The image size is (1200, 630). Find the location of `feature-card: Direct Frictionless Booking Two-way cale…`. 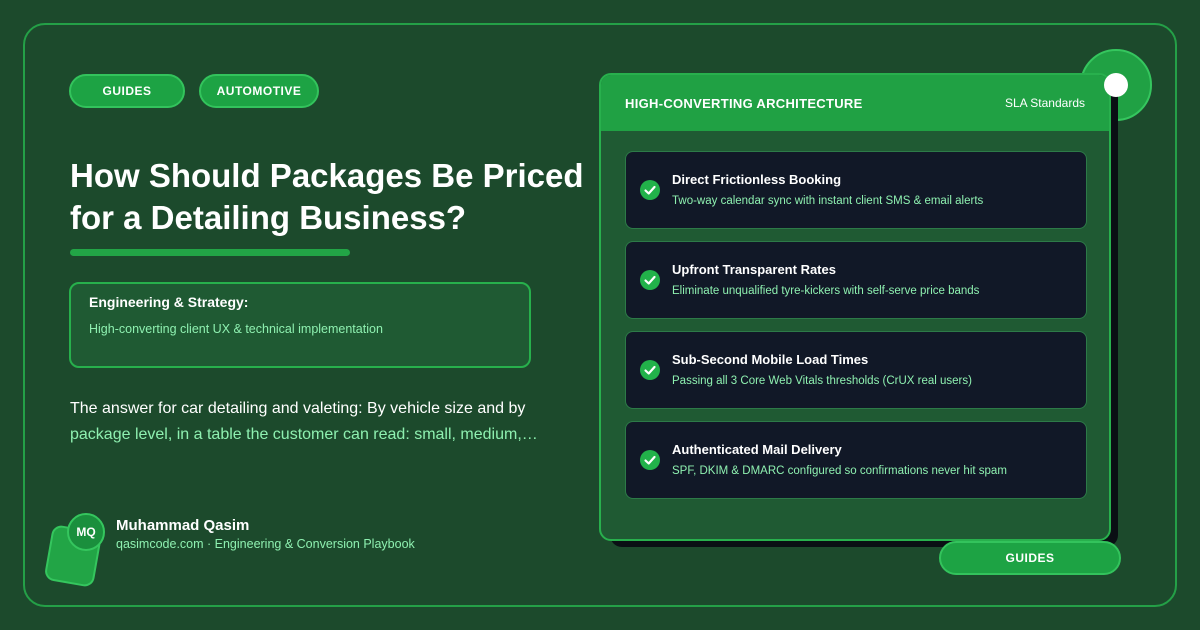

feature-card: Direct Frictionless Booking Two-way cale… is located at coordinates (856, 190).